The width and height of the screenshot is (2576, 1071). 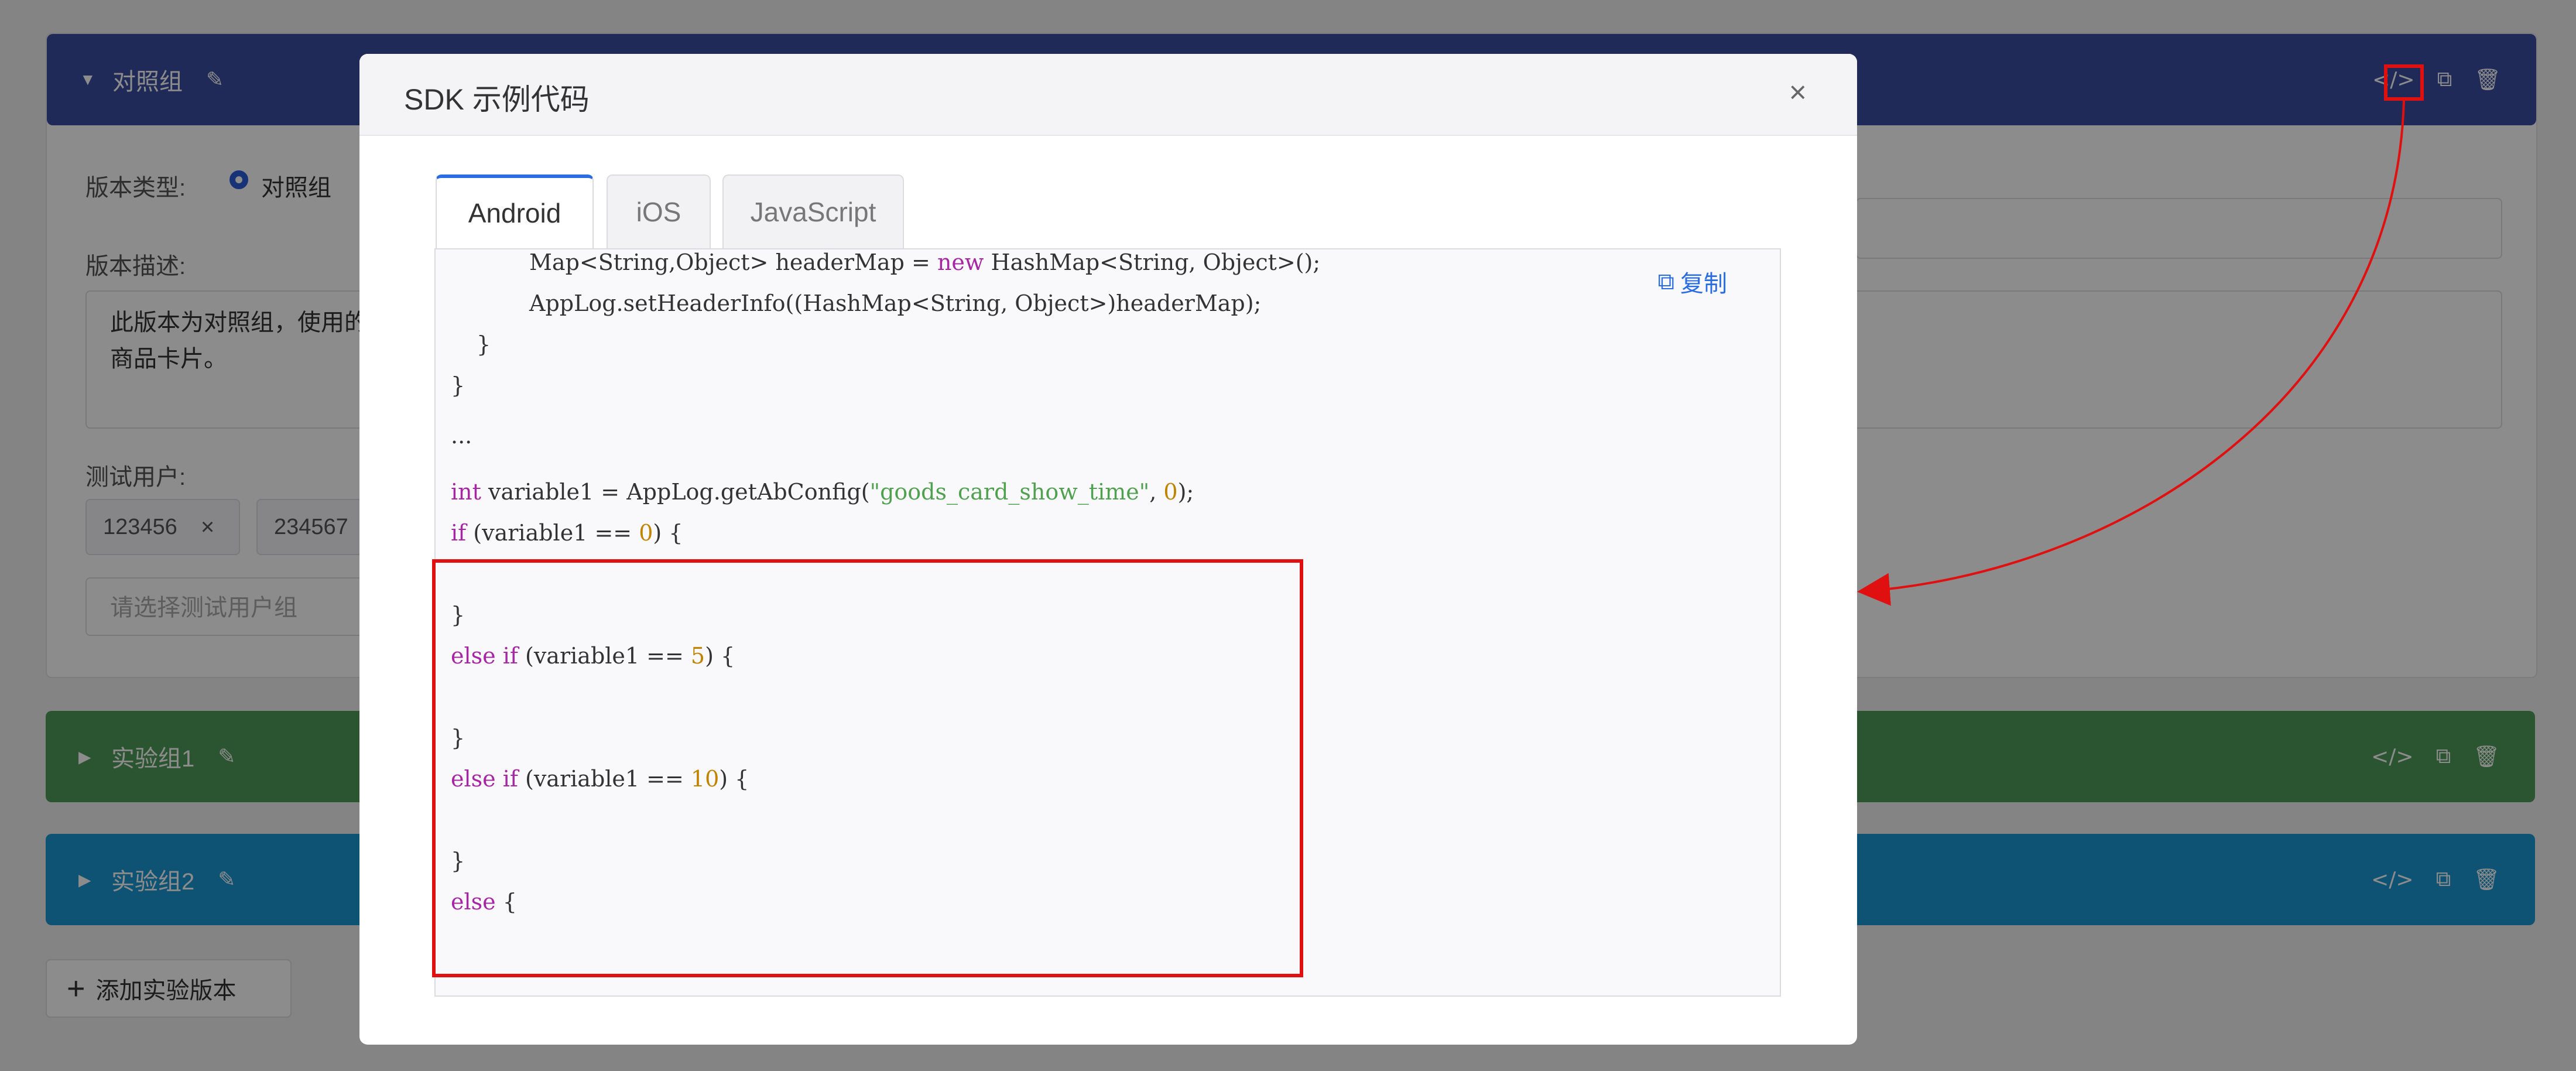 What do you see at coordinates (867, 768) in the screenshot?
I see `highlight-box-code` at bounding box center [867, 768].